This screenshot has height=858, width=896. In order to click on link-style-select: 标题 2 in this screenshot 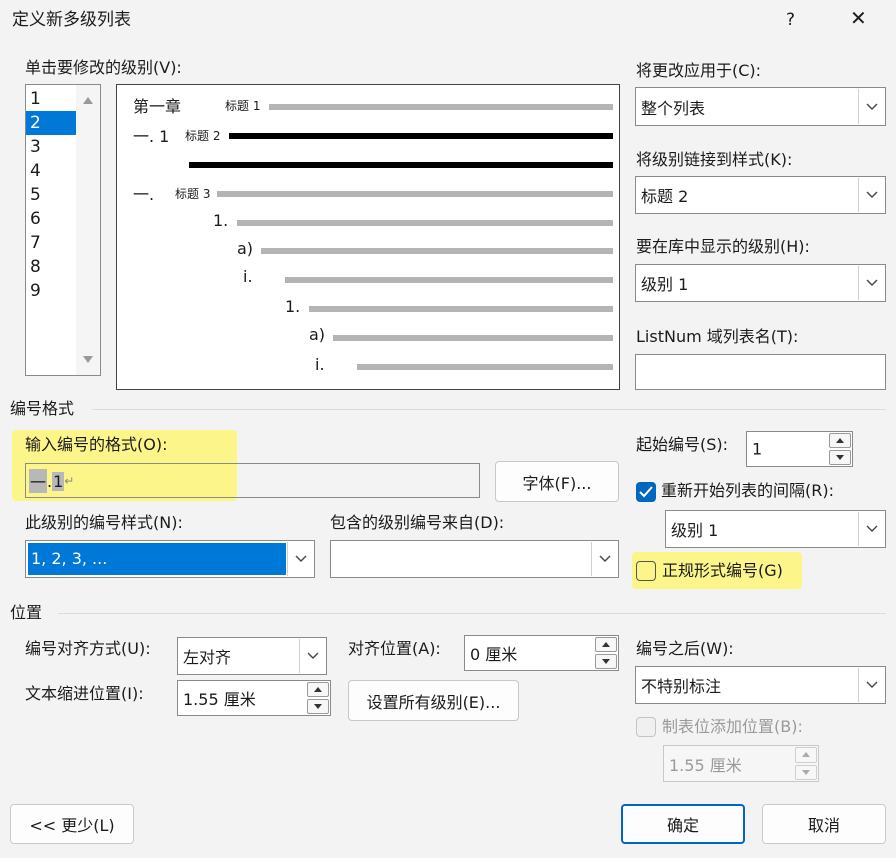, I will do `click(760, 195)`.